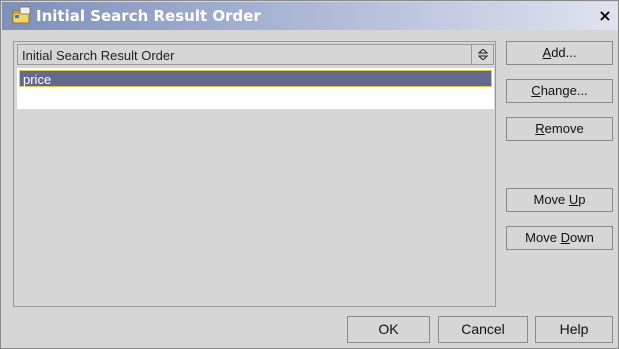 The image size is (619, 349). Describe the element at coordinates (98, 55) in the screenshot. I see `order-dropdown-value: Initial Search Result Order` at that location.